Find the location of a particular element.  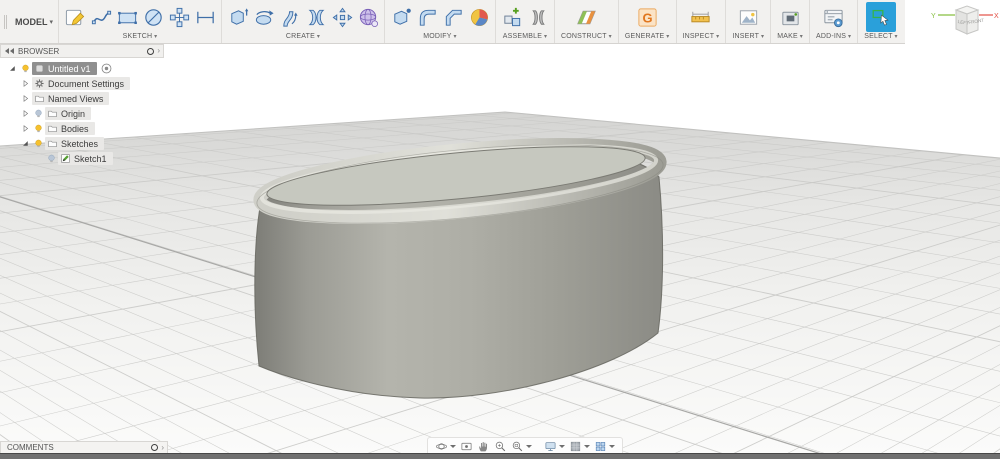

construction-plane-icon is located at coordinates (586, 17).